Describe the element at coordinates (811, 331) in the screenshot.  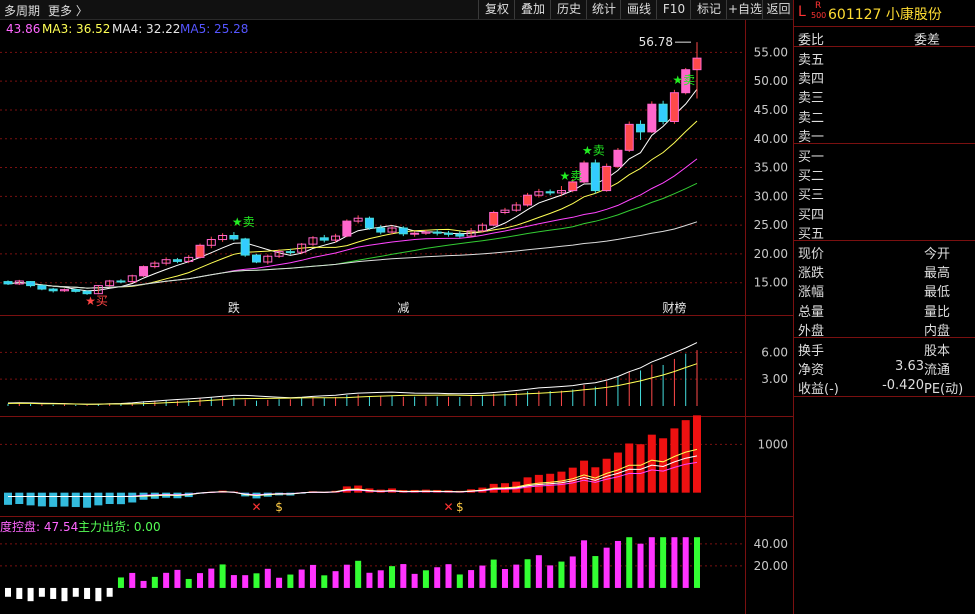
I see `stat-row-4-label: 外盘` at that location.